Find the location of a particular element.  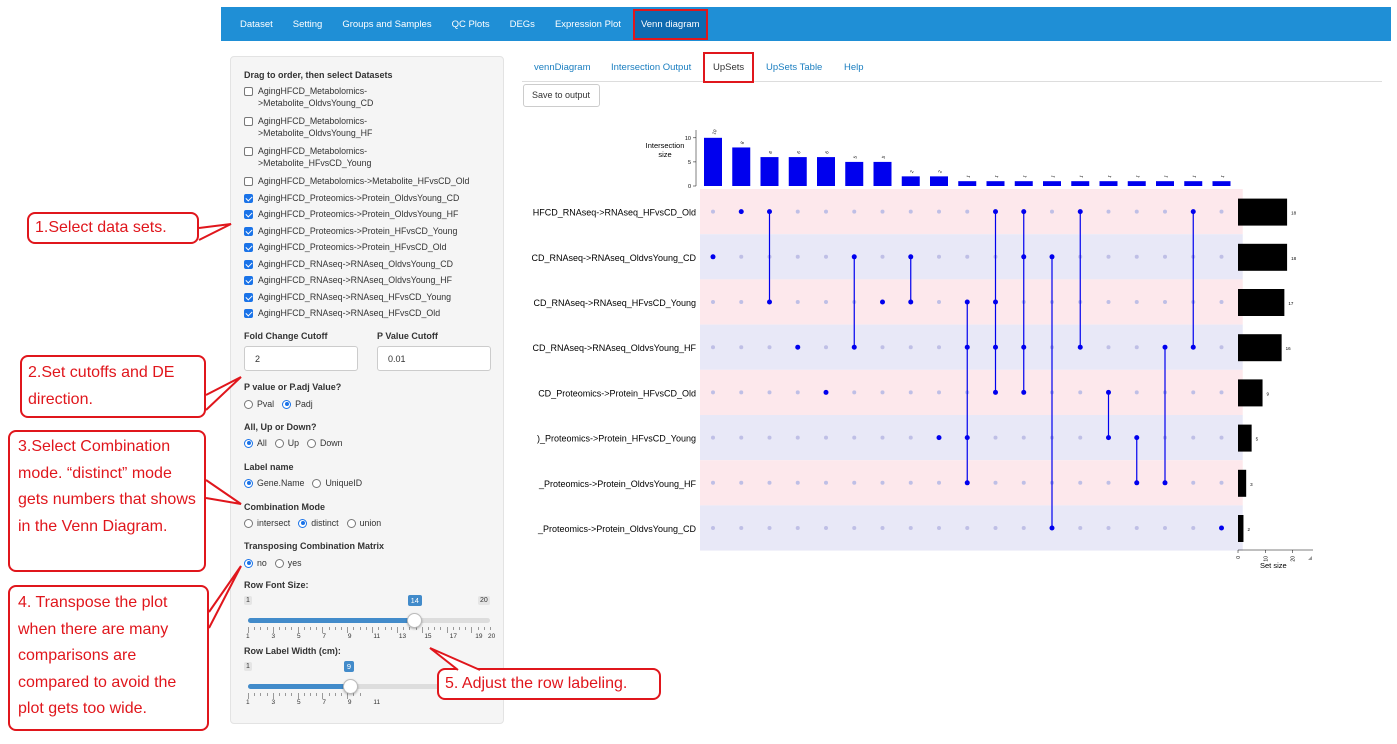

slider-tick-label: 9 is located at coordinates (349, 702).